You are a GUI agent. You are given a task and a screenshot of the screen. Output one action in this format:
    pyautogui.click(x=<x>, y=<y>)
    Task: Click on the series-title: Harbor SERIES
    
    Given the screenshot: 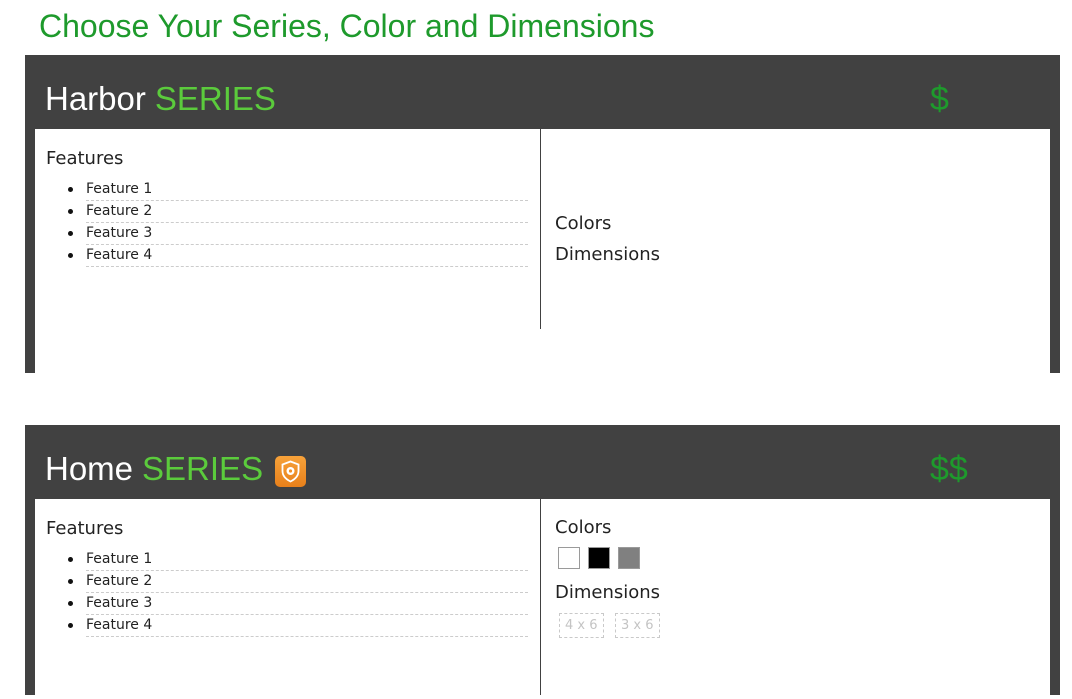 What is the action you would take?
    pyautogui.click(x=160, y=99)
    